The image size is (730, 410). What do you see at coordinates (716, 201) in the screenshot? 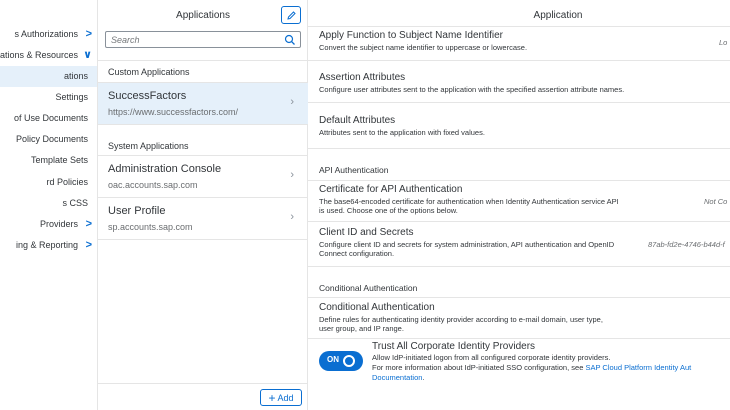
I see `row-value: Not Co` at bounding box center [716, 201].